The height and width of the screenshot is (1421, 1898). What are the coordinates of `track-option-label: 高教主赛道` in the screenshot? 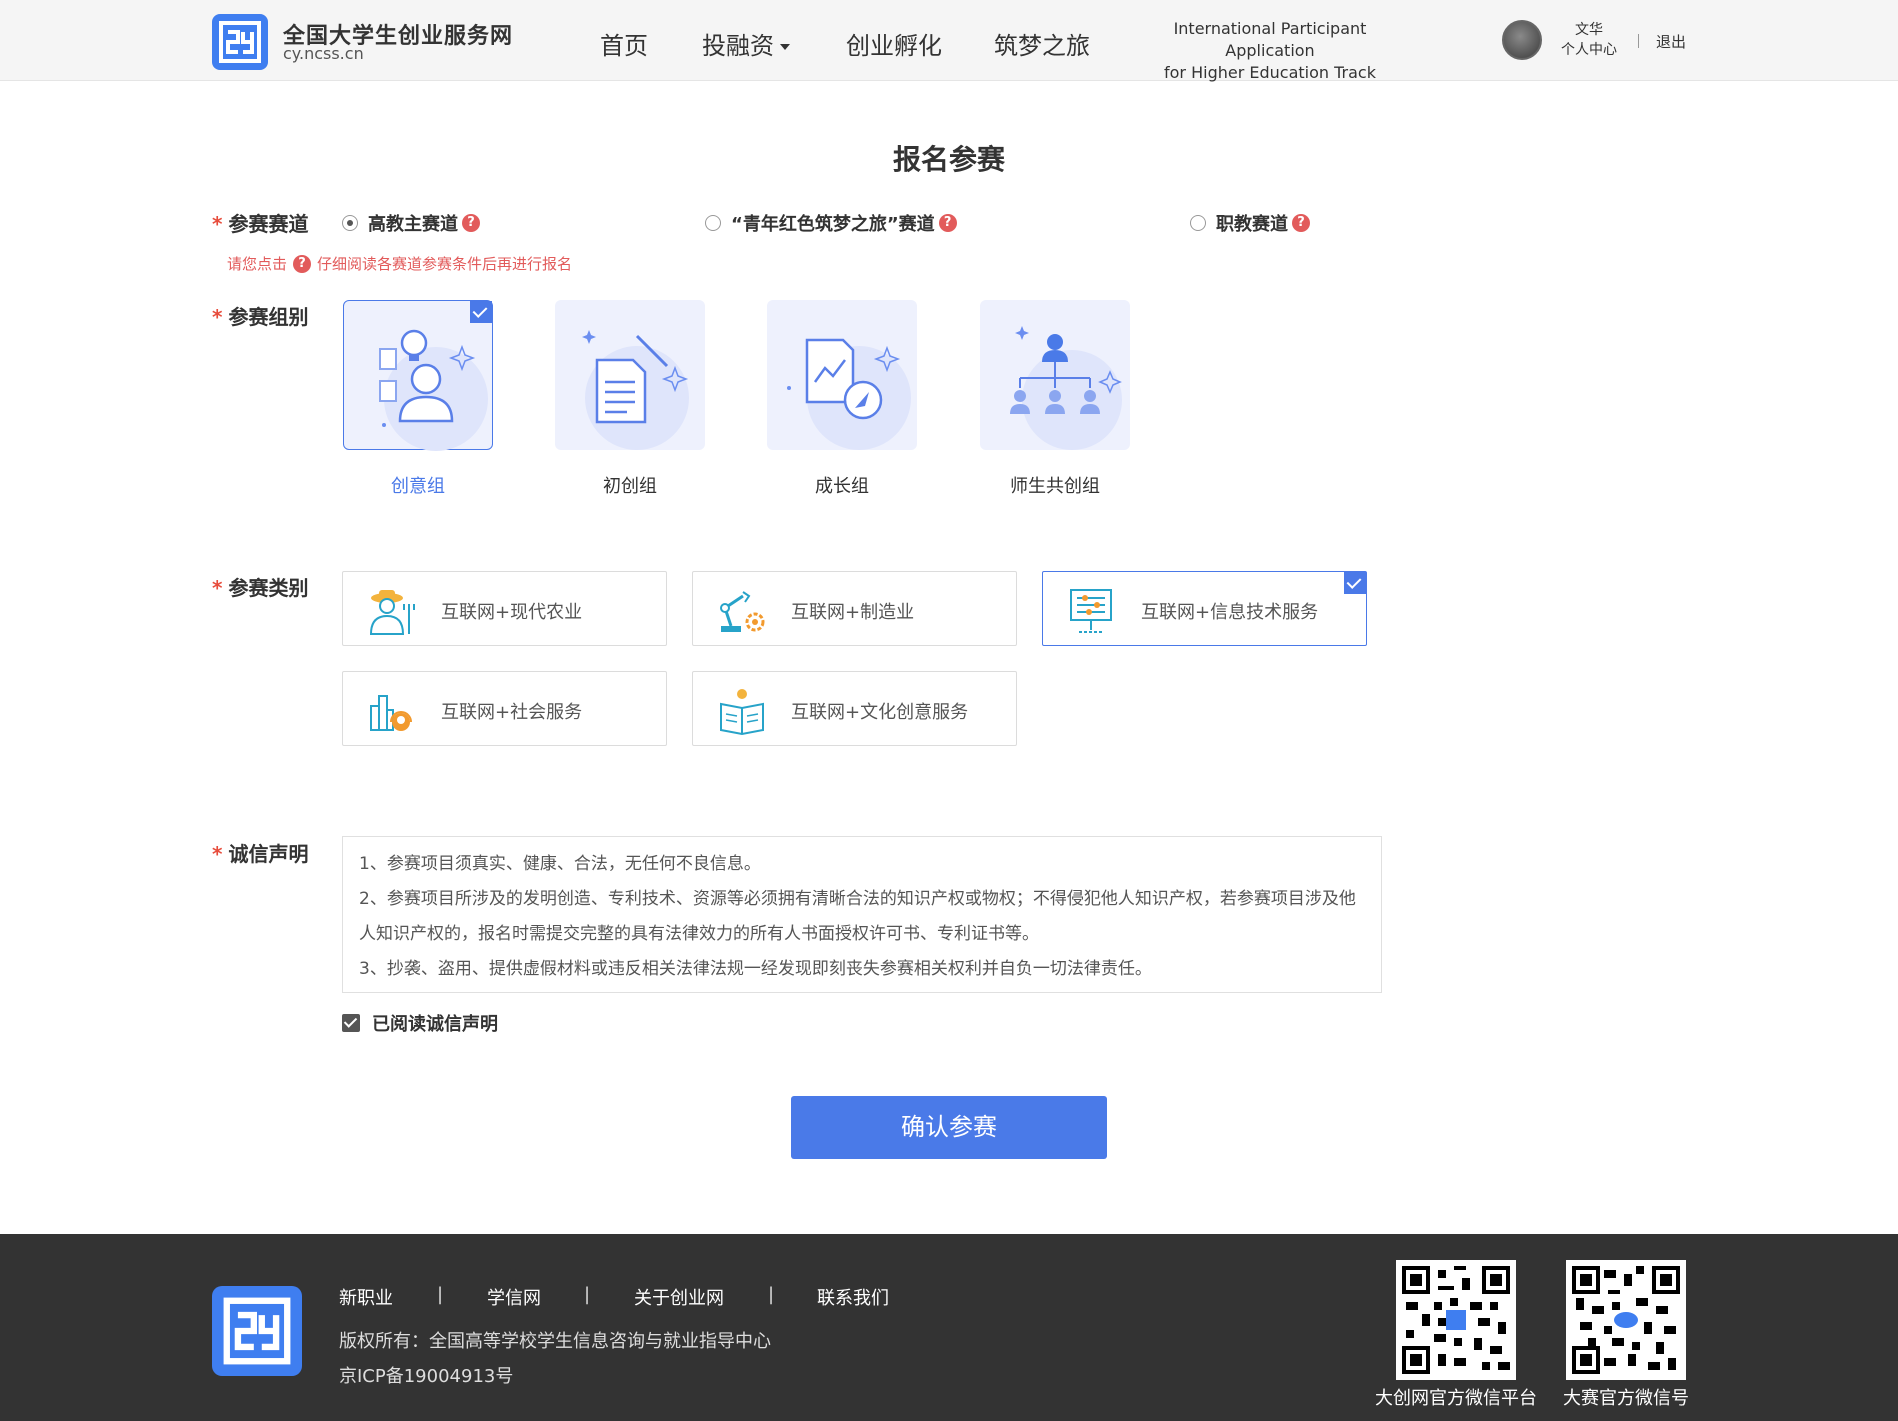 It's located at (413, 224).